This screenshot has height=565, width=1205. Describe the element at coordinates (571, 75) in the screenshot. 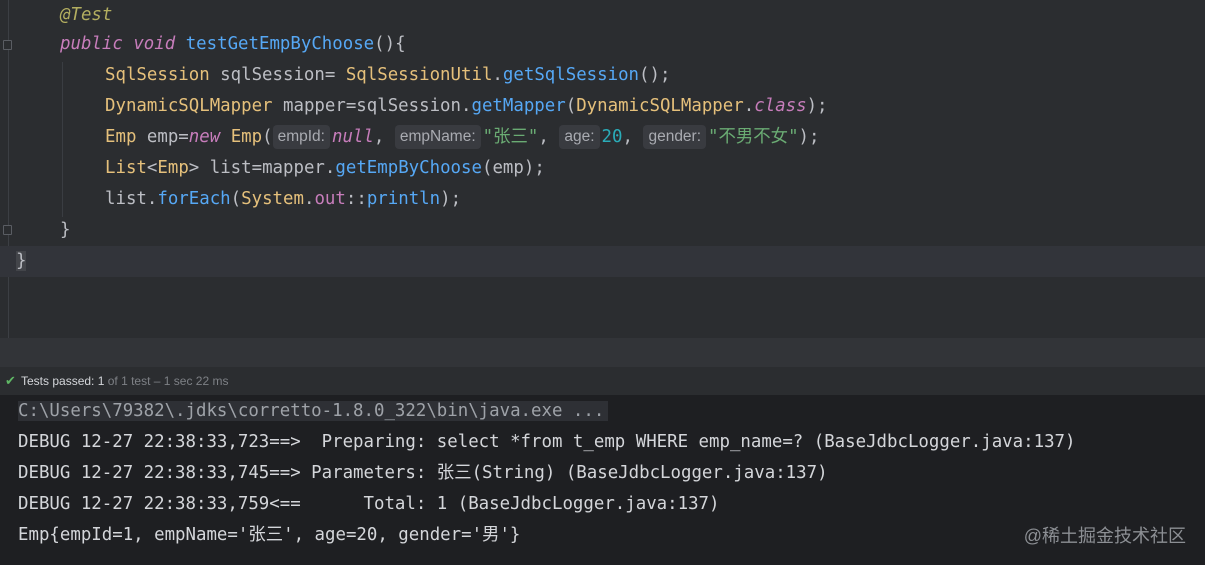

I see `method-call: getSqlSession` at that location.